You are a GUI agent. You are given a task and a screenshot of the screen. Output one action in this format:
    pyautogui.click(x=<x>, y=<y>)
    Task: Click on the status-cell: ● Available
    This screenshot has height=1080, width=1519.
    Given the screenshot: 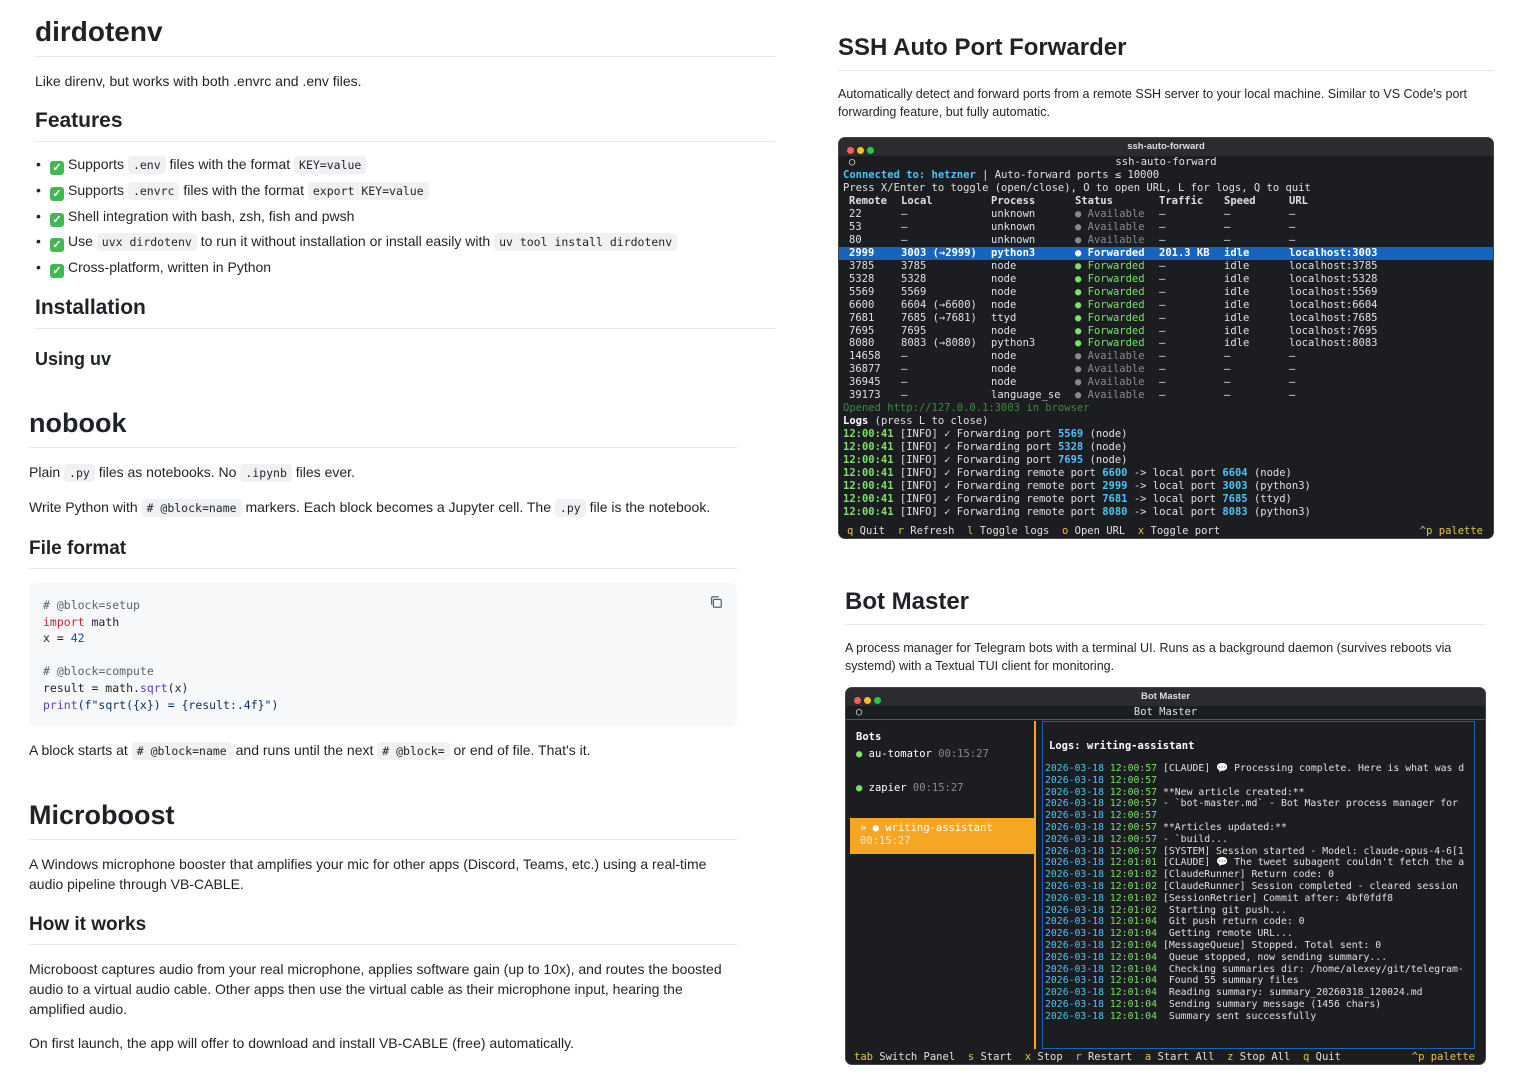 What is the action you would take?
    pyautogui.click(x=1117, y=395)
    